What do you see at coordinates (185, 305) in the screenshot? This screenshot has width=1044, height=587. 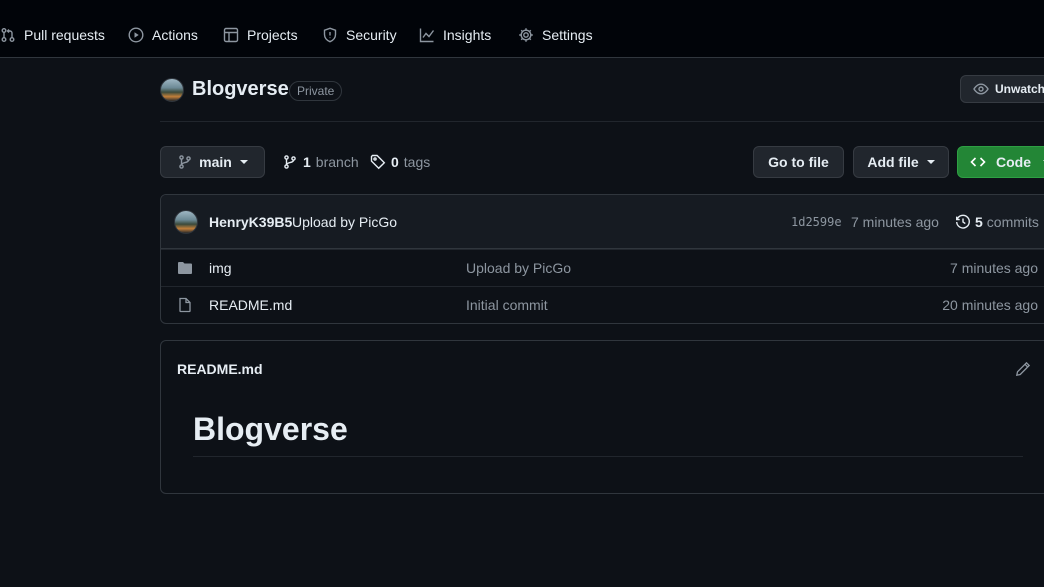 I see `file-icon` at bounding box center [185, 305].